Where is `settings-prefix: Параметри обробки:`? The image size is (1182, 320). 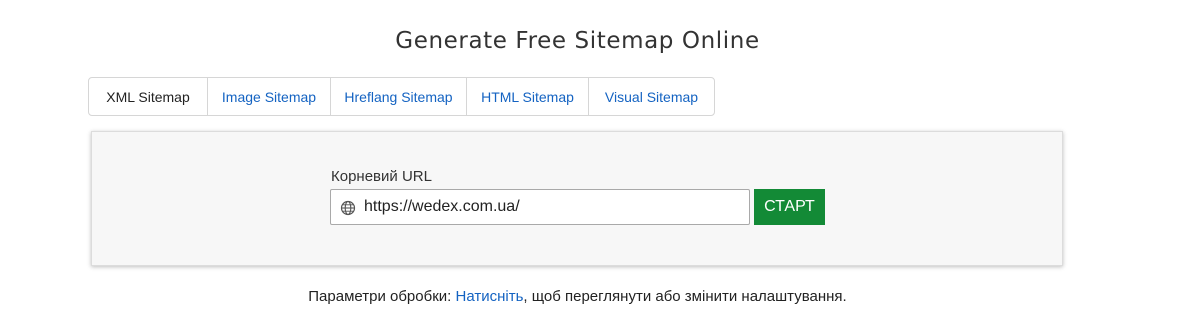
settings-prefix: Параметри обробки: is located at coordinates (382, 296).